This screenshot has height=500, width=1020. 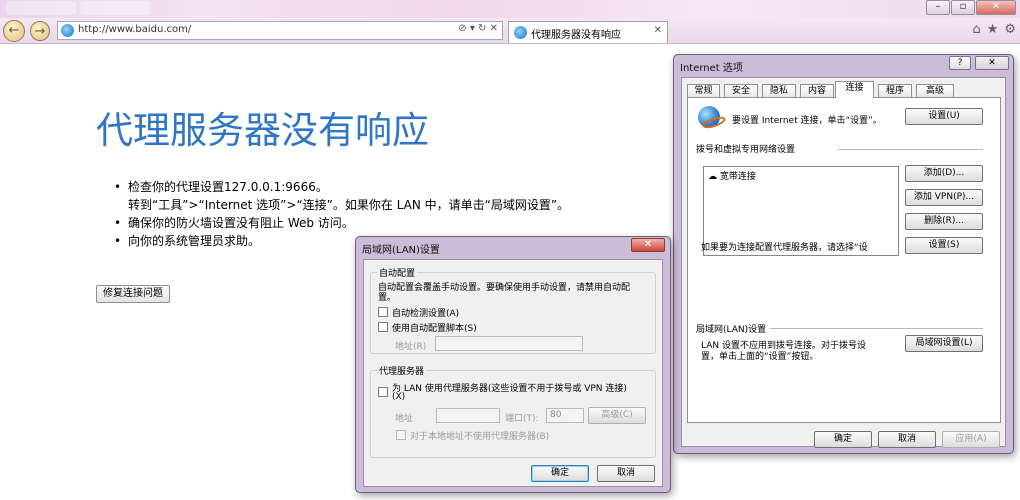 What do you see at coordinates (401, 435) in the screenshot?
I see `bypass-local-checkbox` at bounding box center [401, 435].